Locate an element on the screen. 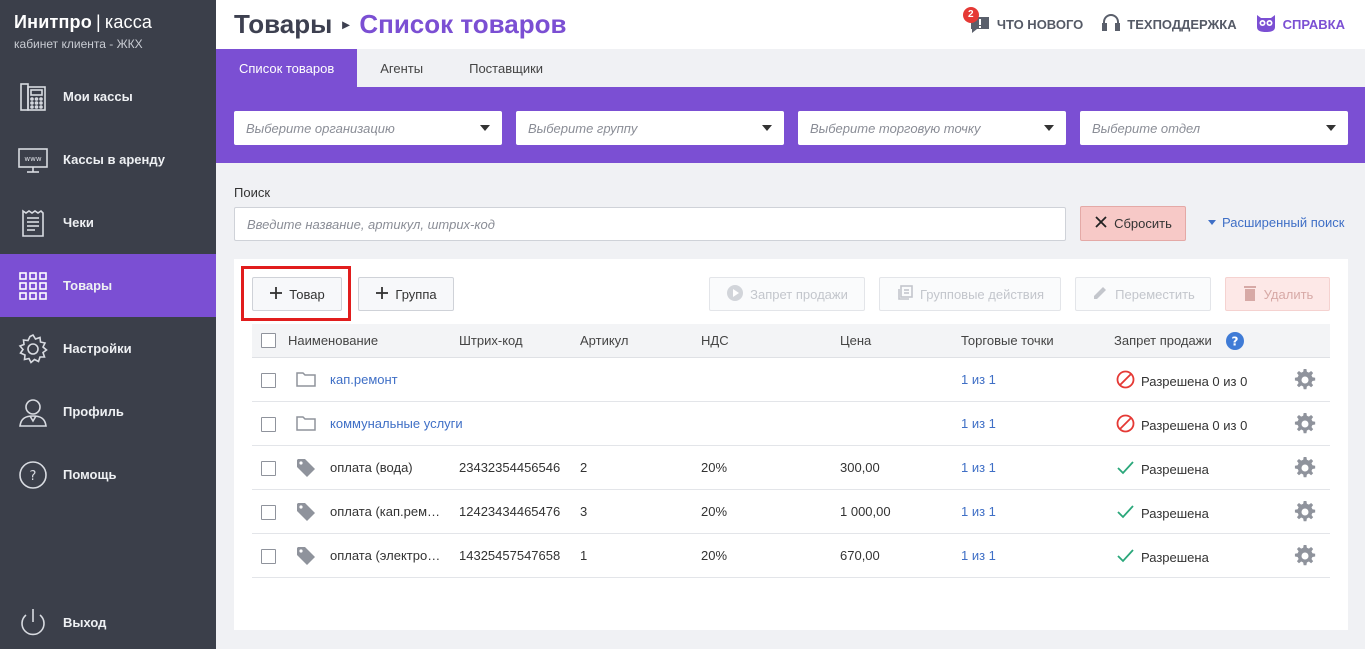 This screenshot has height=649, width=1365. column-points: Торговые точки is located at coordinates (1007, 340).